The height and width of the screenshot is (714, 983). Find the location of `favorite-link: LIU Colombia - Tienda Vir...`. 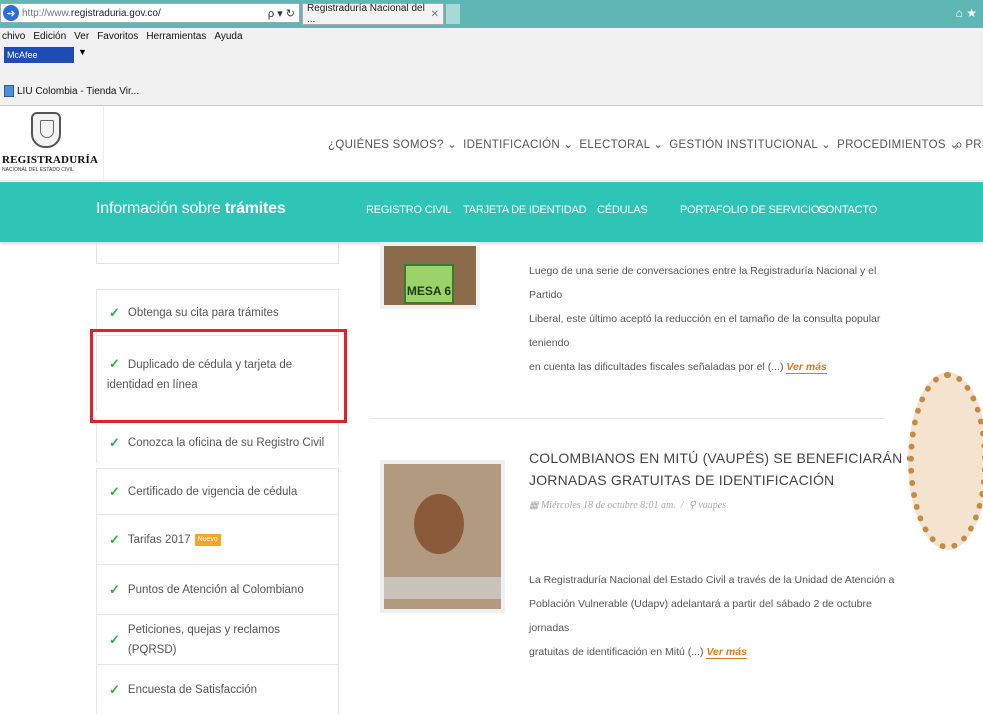

favorite-link: LIU Colombia - Tienda Vir... is located at coordinates (71, 91).